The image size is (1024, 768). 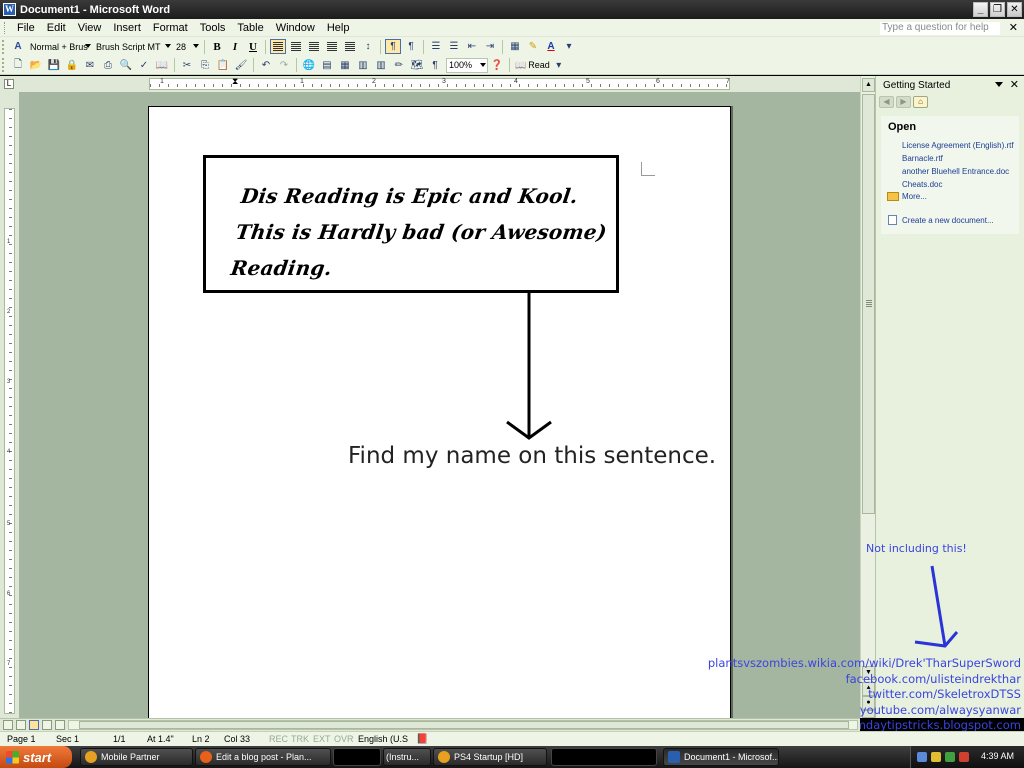 I want to click on task-ps4-startup: PS4 Startup [HD], so click(x=490, y=757).